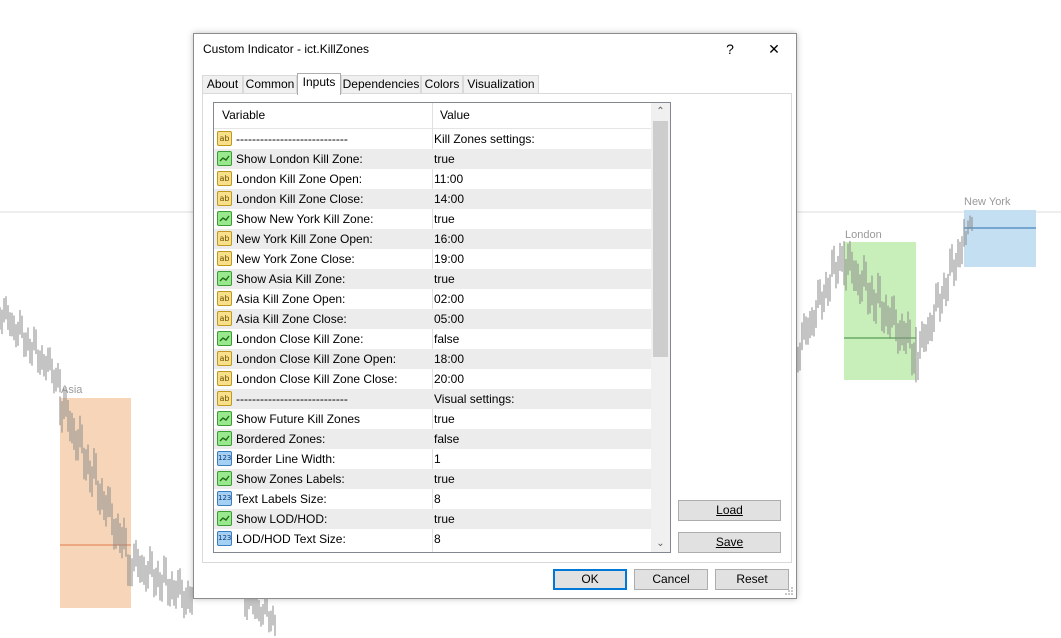 This screenshot has height=638, width=1061. Describe the element at coordinates (501, 84) in the screenshot. I see `tab-visualization: Visualization` at that location.